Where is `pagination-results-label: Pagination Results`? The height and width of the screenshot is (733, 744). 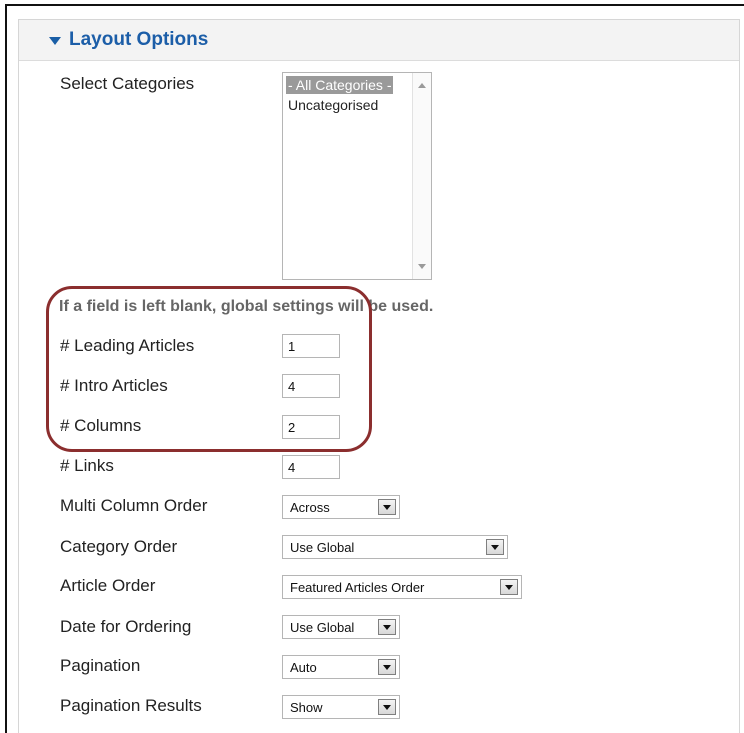
pagination-results-label: Pagination Results is located at coordinates (131, 705).